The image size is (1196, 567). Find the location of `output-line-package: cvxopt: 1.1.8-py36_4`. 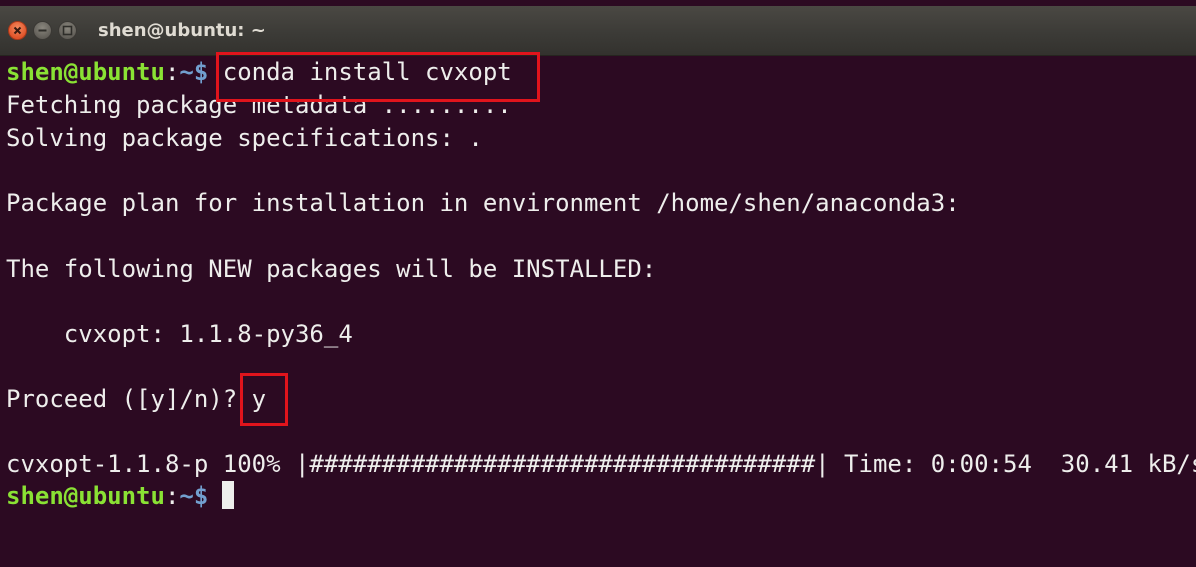

output-line-package: cvxopt: 1.1.8-py36_4 is located at coordinates (179, 334).